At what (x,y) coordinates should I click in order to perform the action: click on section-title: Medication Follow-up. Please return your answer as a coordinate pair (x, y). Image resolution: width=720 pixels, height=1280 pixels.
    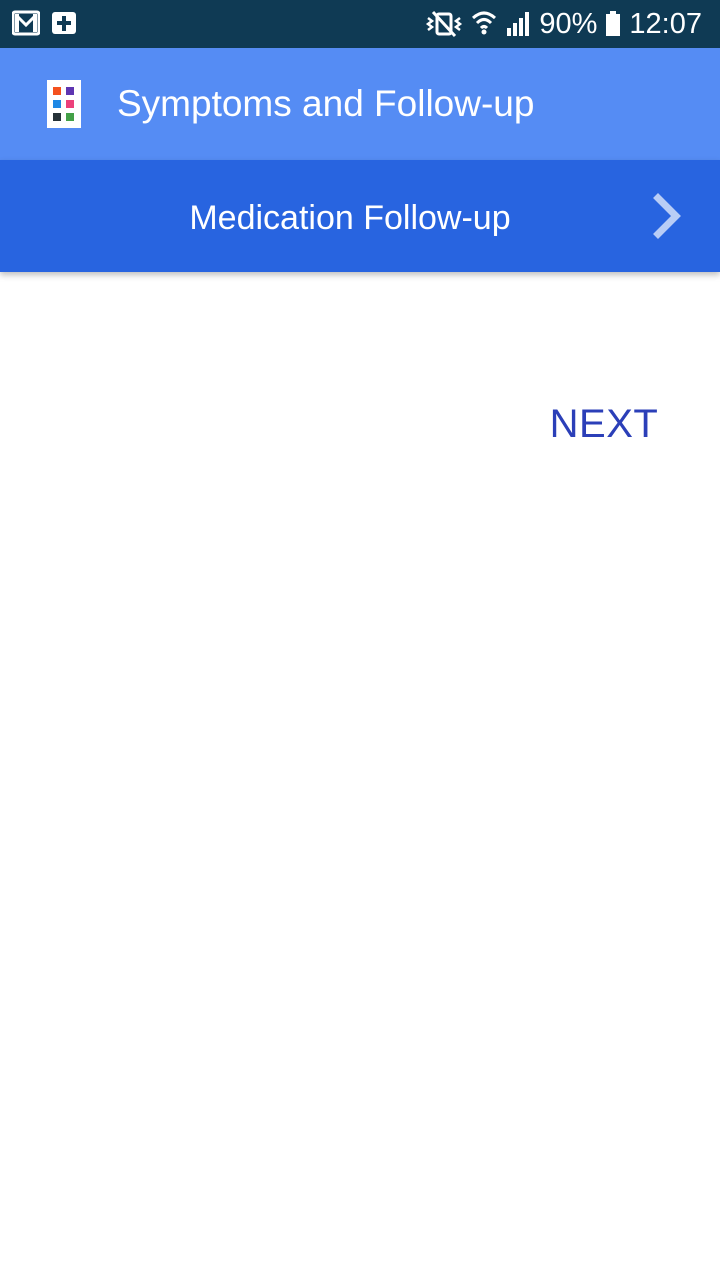
    Looking at the image, I should click on (350, 218).